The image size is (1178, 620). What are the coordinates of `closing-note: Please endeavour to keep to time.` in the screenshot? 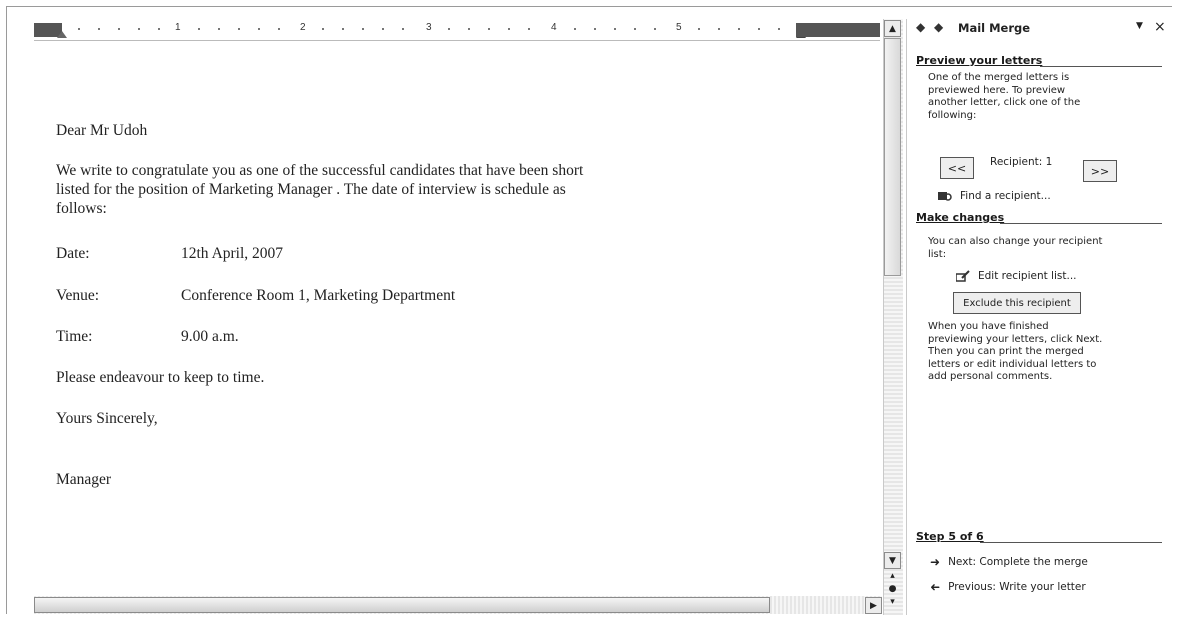 It's located at (160, 377).